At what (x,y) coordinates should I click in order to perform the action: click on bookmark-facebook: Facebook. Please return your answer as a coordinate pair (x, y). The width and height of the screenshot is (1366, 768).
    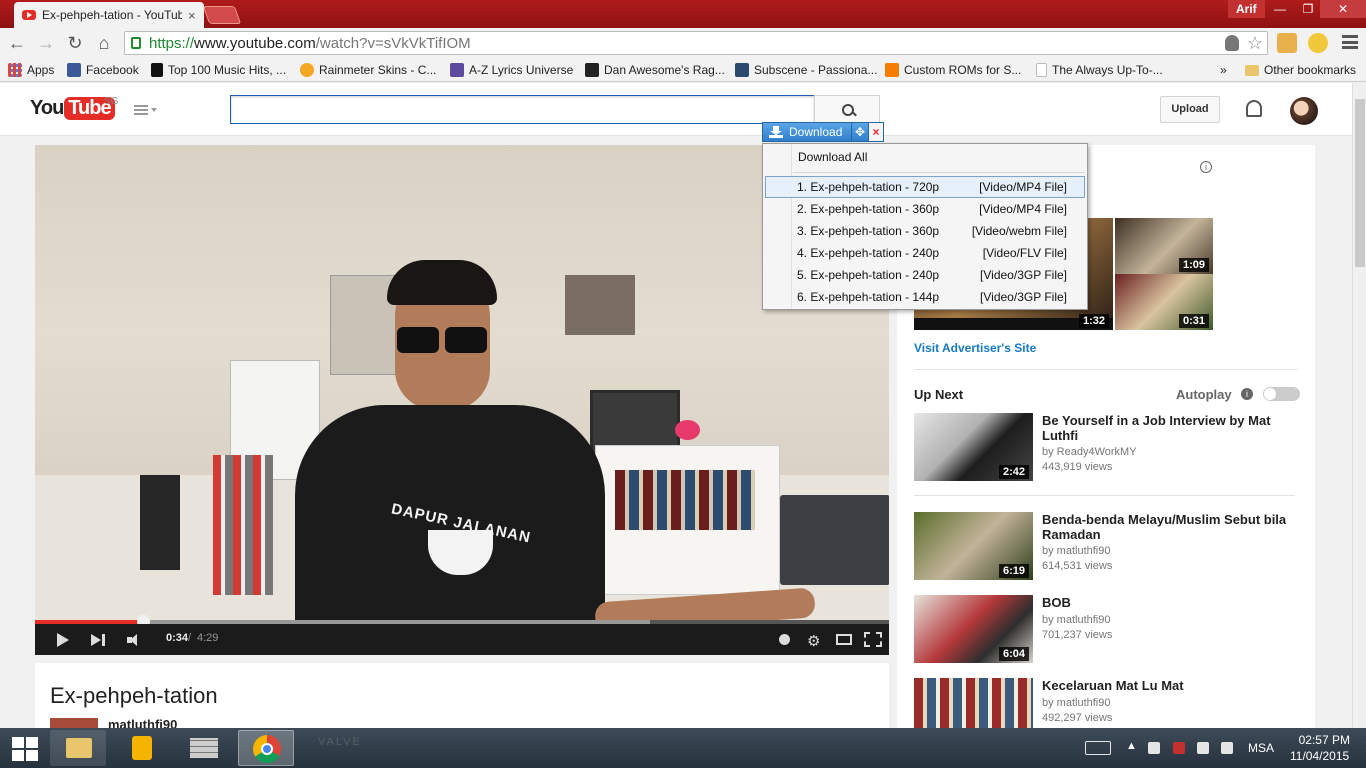
    Looking at the image, I should click on (103, 70).